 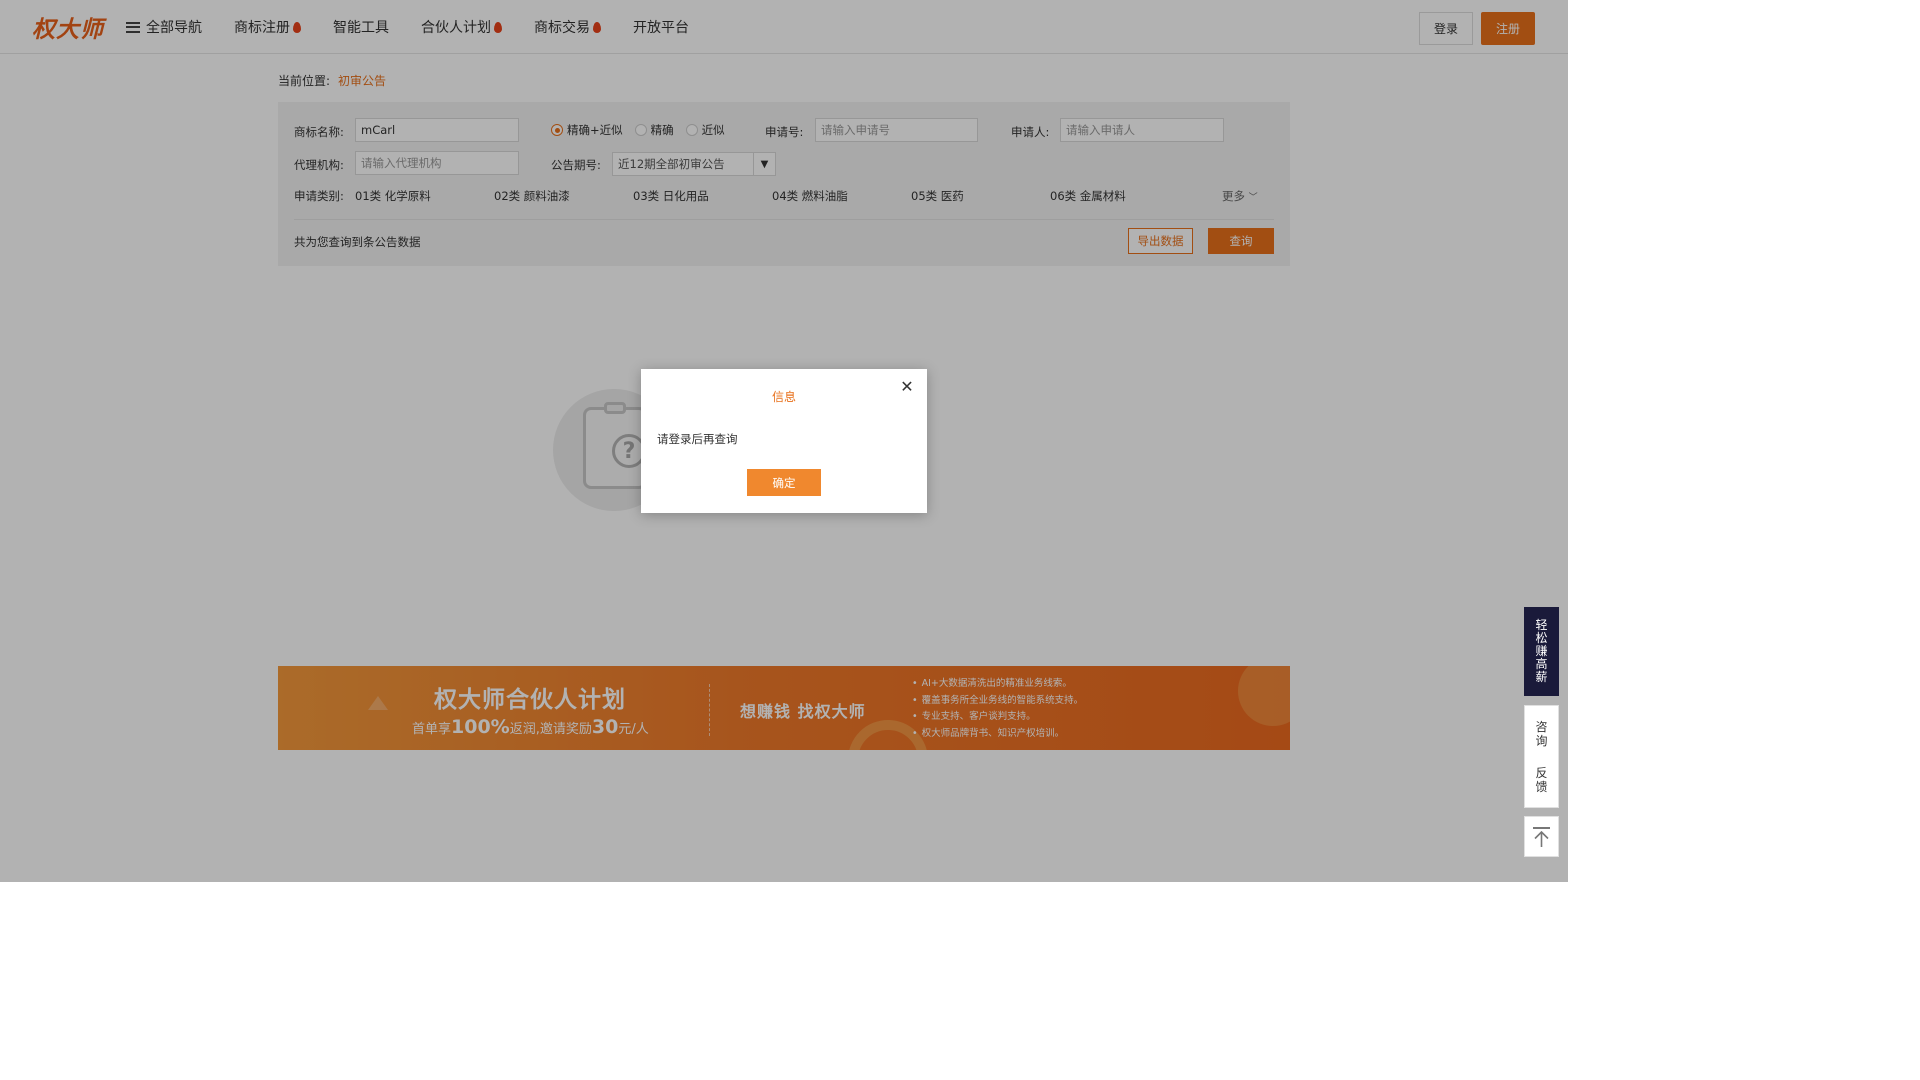 What do you see at coordinates (697, 439) in the screenshot?
I see `dialog-message: 请登录后再查询` at bounding box center [697, 439].